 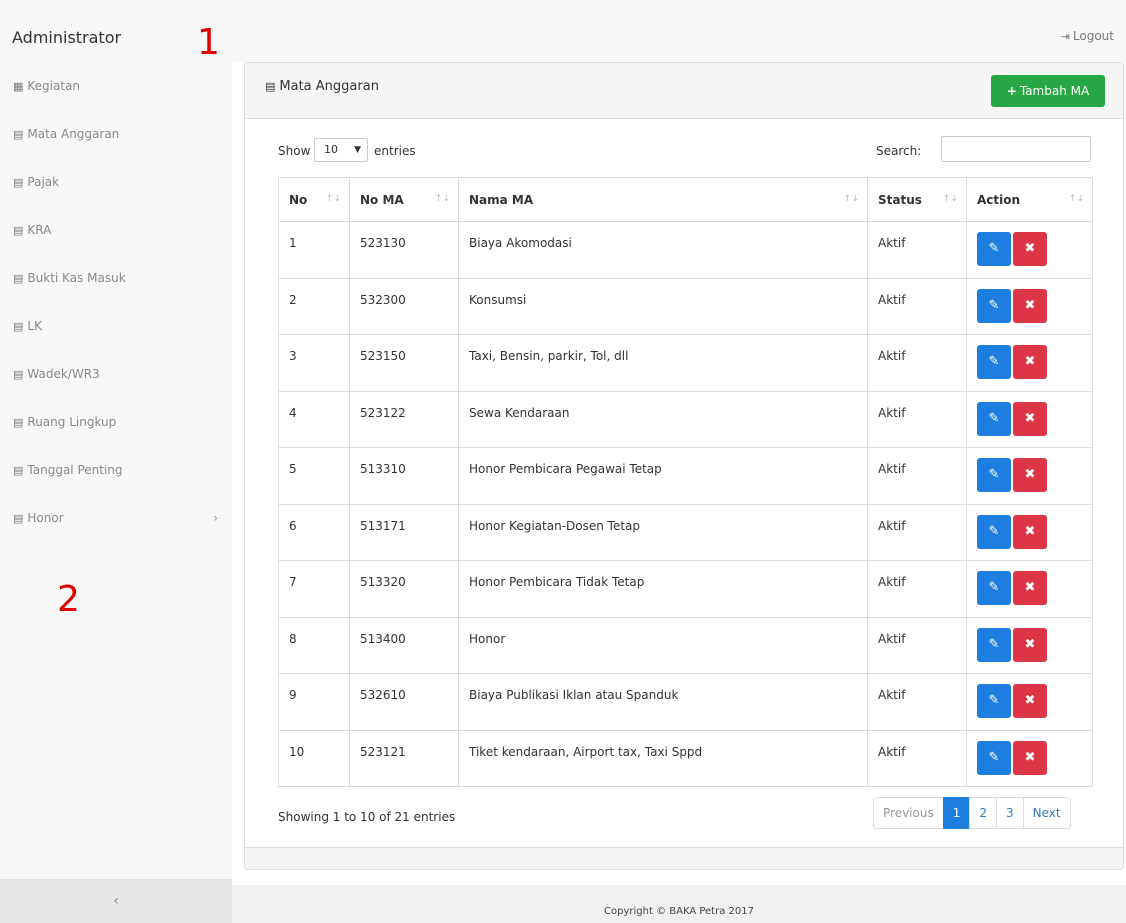 I want to click on table-info: Showing 1 to 10 of 21 entries, so click(x=367, y=817).